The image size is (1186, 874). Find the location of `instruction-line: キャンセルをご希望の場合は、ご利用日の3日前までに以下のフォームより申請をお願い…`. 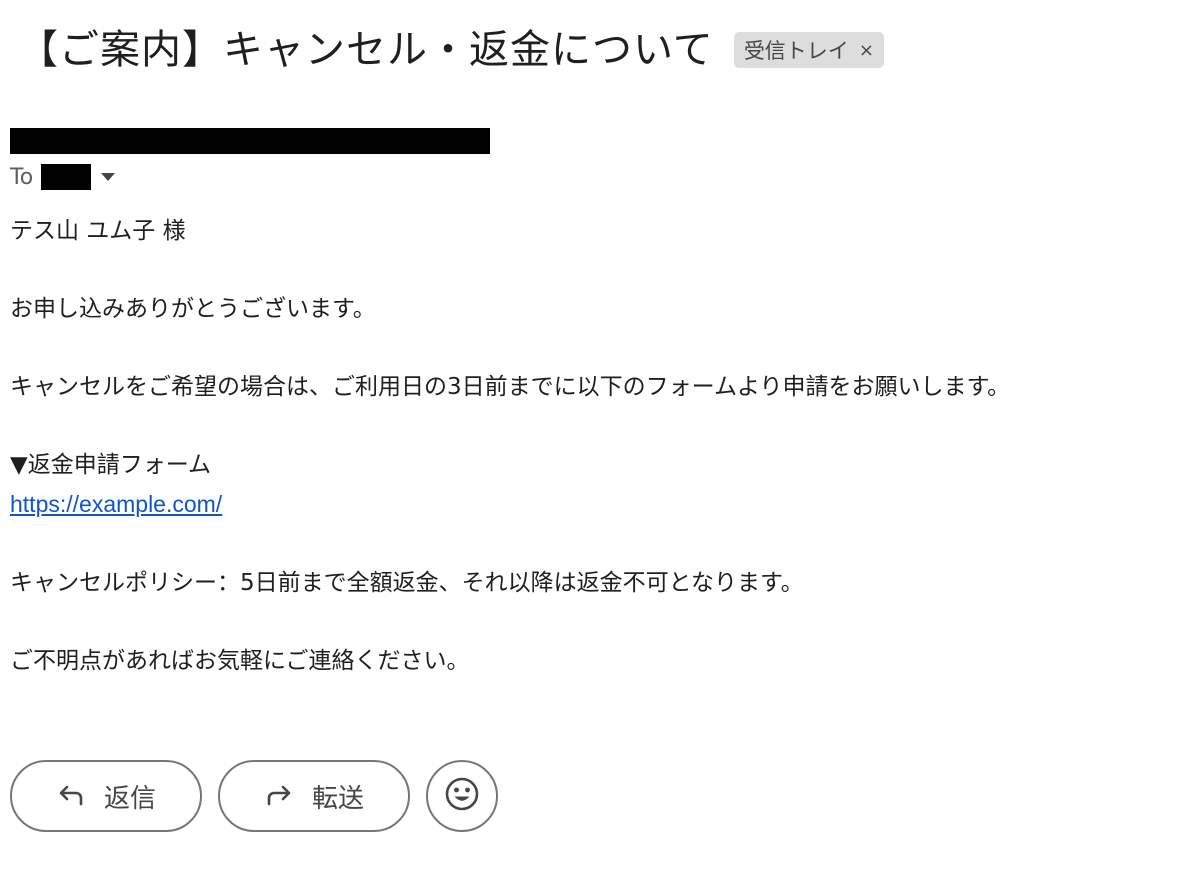

instruction-line: キャンセルをご希望の場合は、ご利用日の3日前までに以下のフォームより申請をお願い… is located at coordinates (510, 387).